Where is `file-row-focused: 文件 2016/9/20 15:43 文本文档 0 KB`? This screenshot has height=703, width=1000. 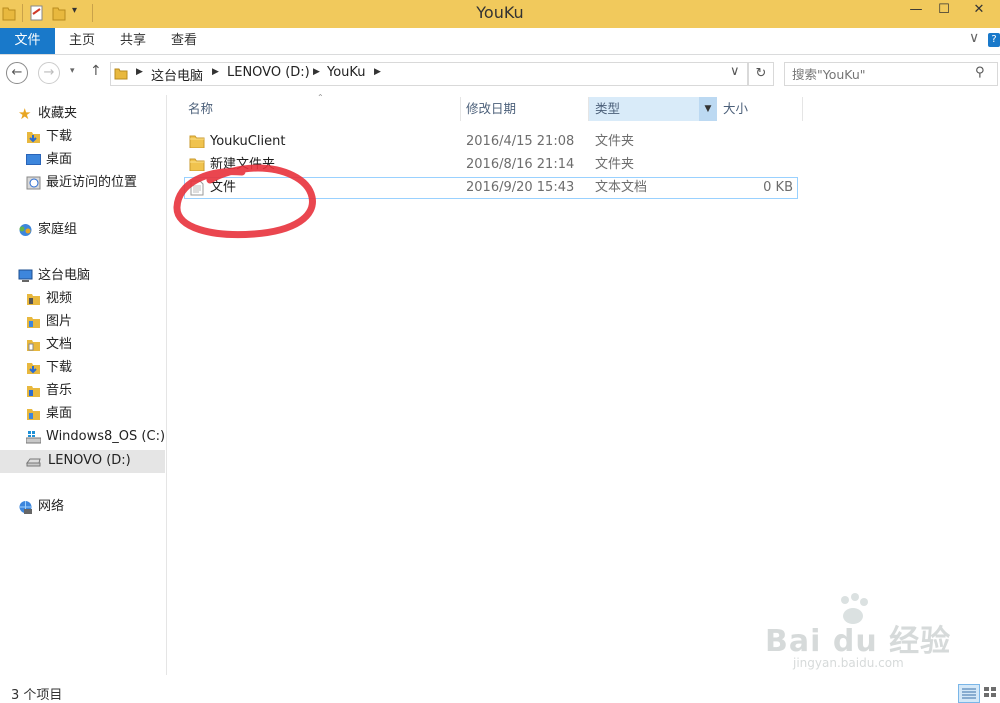
file-row-focused: 文件 2016/9/20 15:43 文本文档 0 KB is located at coordinates (491, 188).